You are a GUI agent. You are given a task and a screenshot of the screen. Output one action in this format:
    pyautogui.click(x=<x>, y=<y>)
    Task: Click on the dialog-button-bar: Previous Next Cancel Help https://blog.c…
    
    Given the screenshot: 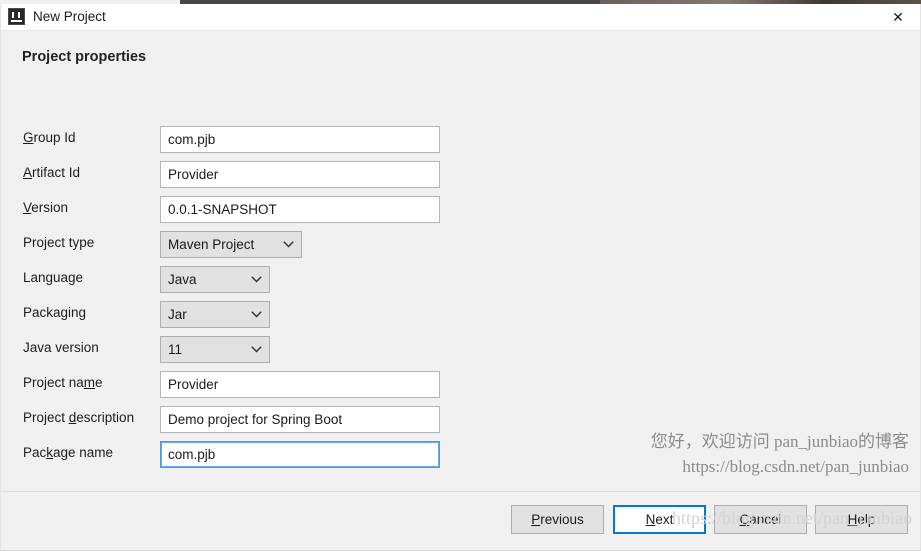 What is the action you would take?
    pyautogui.click(x=460, y=521)
    